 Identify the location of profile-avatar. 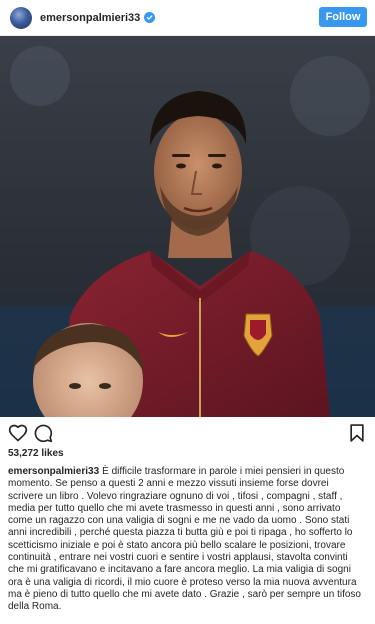
(21, 17).